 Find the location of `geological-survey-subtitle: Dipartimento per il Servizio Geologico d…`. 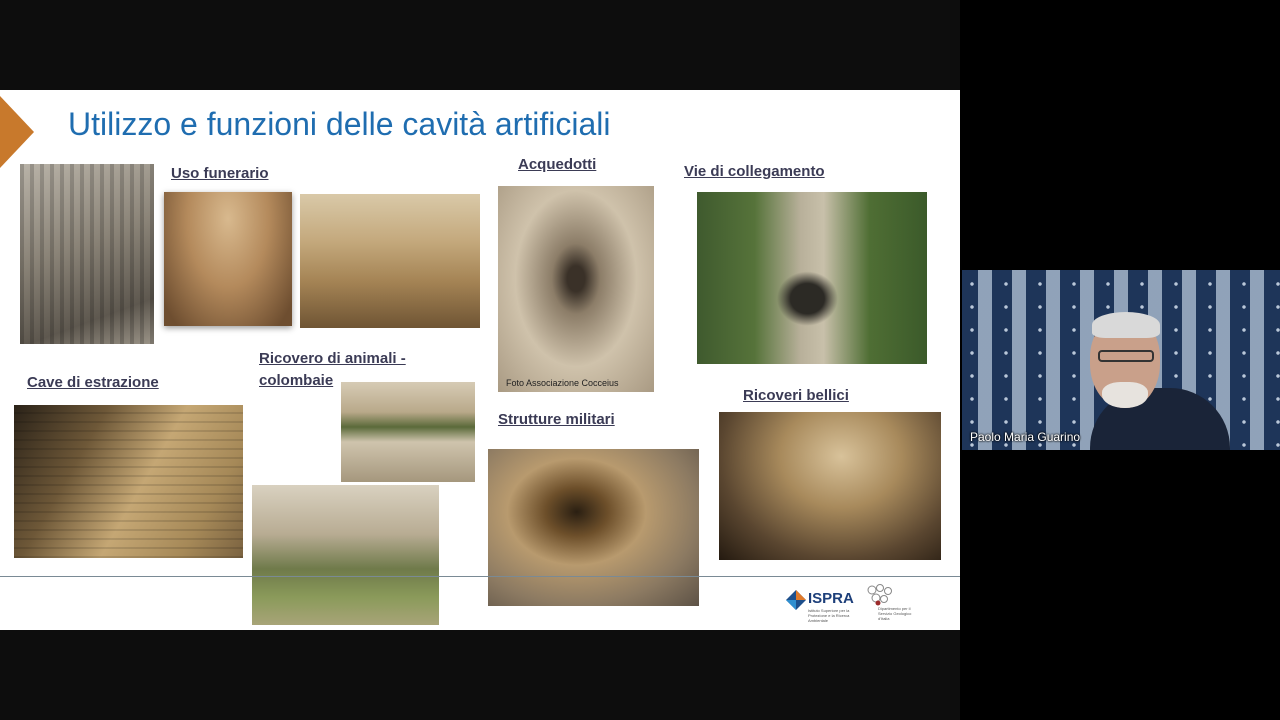

geological-survey-subtitle: Dipartimento per il Servizio Geologico d… is located at coordinates (895, 613).